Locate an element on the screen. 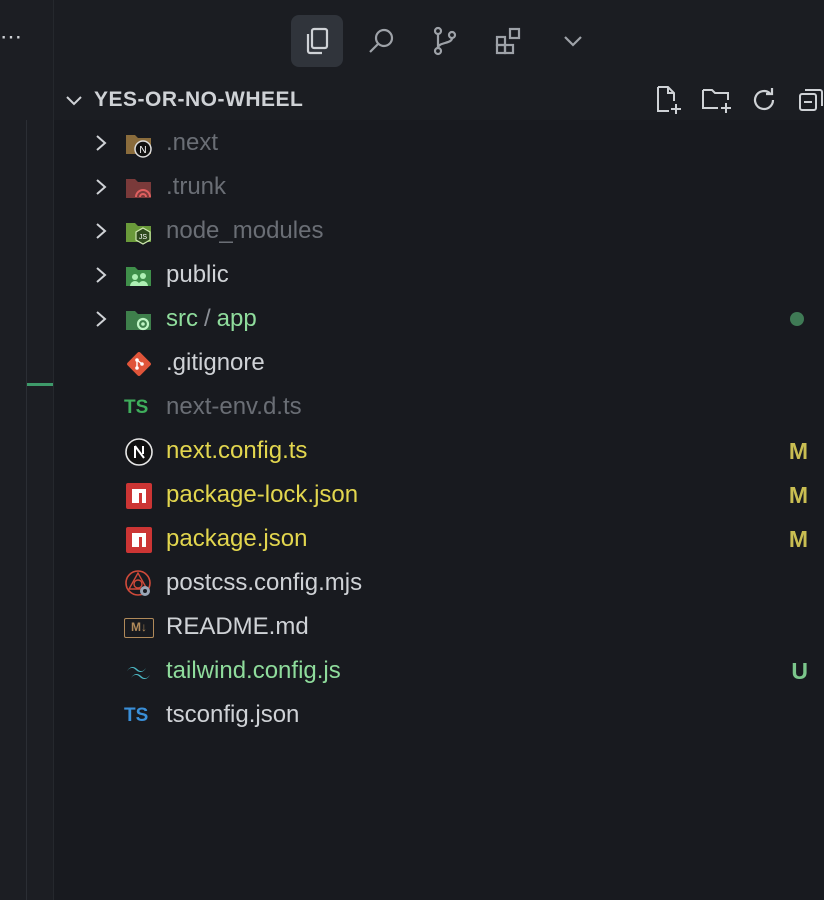  public-folder-icon is located at coordinates (138, 276).